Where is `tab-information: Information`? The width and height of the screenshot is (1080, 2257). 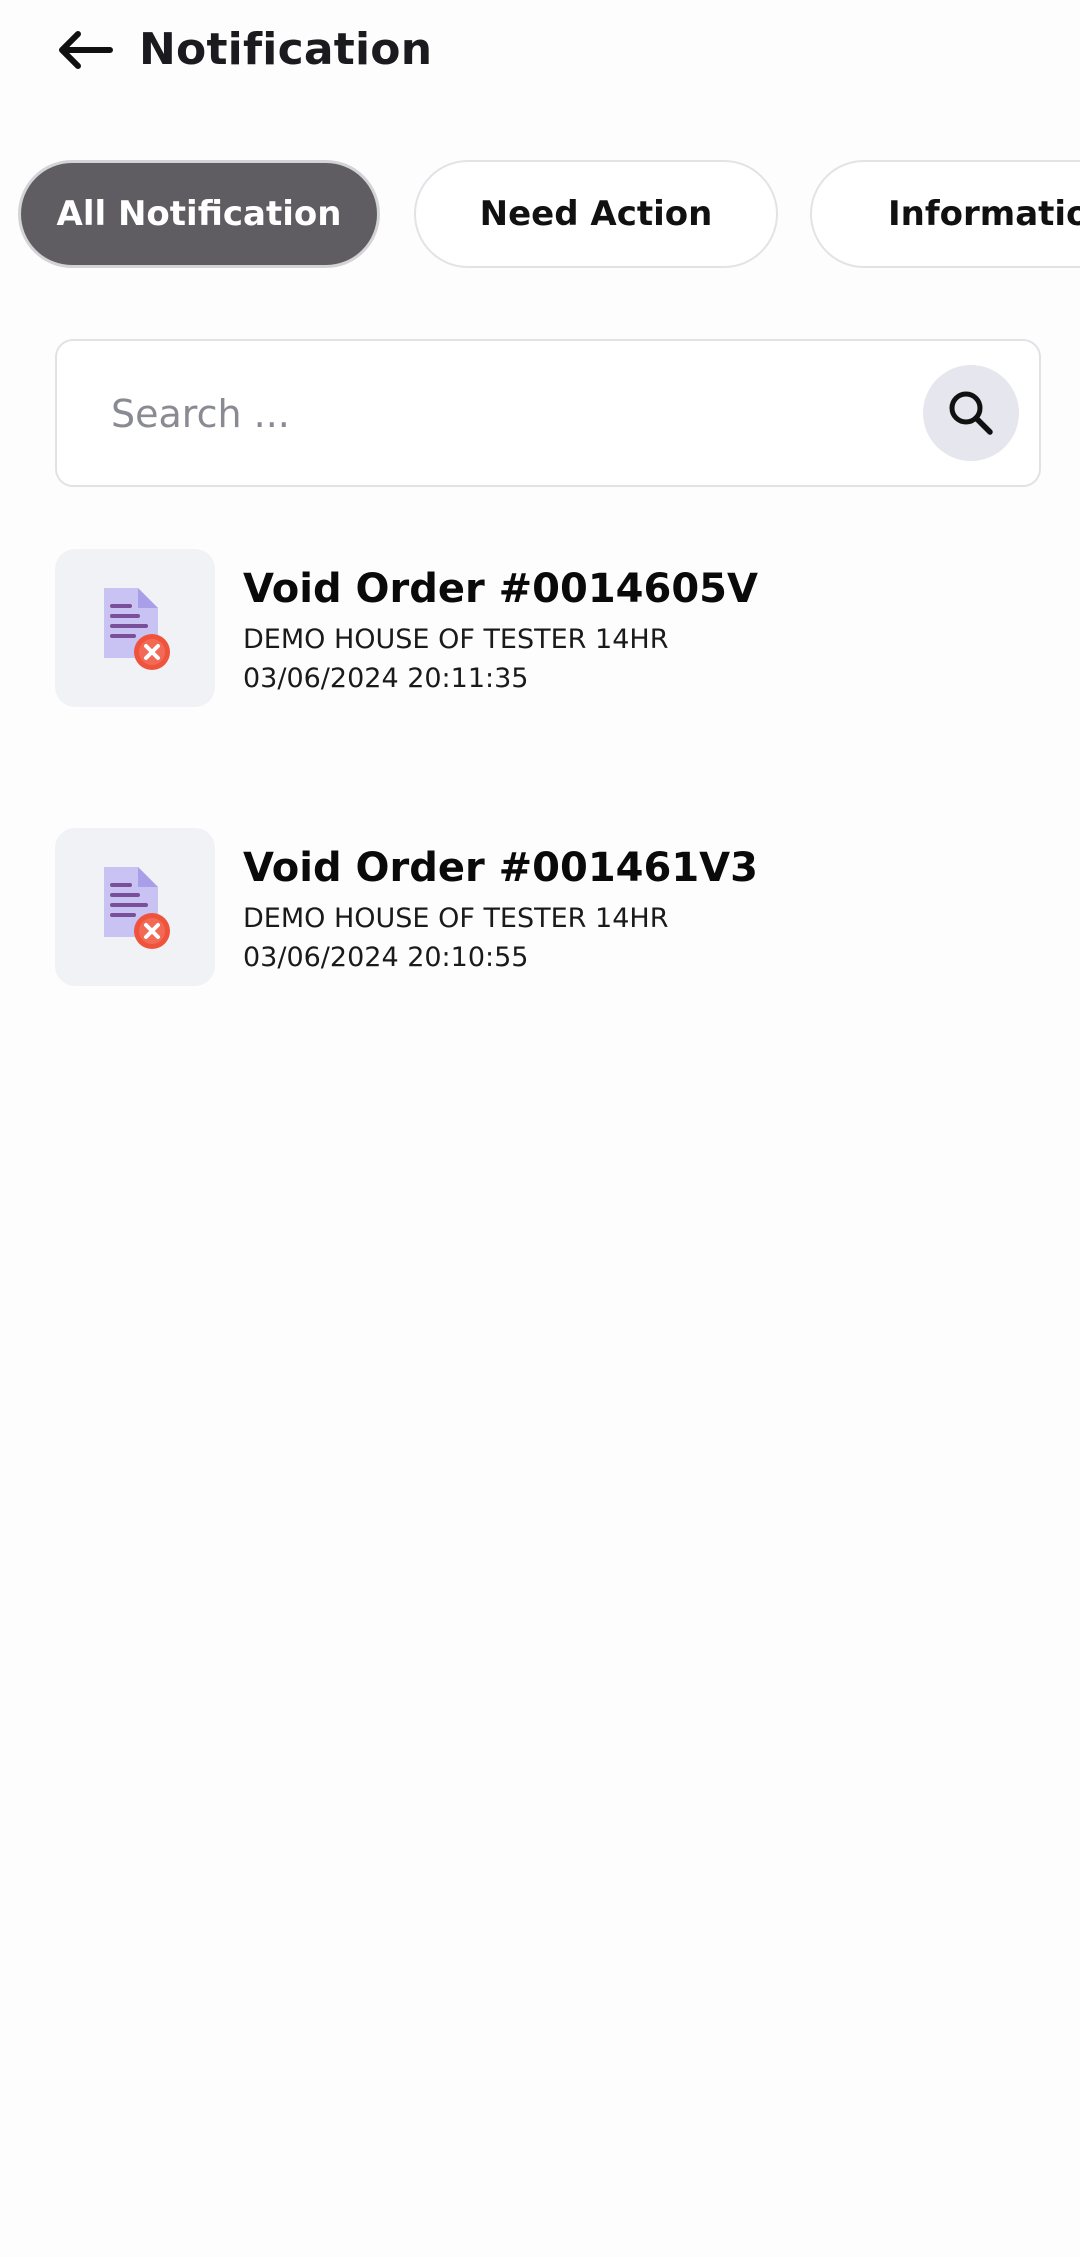
tab-information: Information is located at coordinates (945, 214).